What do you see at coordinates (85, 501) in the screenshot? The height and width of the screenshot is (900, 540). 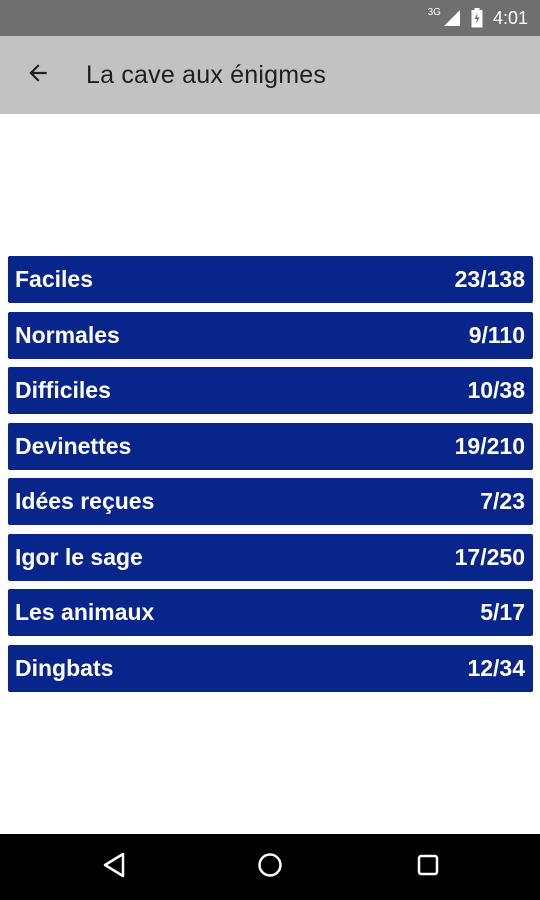 I see `category-label: Idées reçues` at bounding box center [85, 501].